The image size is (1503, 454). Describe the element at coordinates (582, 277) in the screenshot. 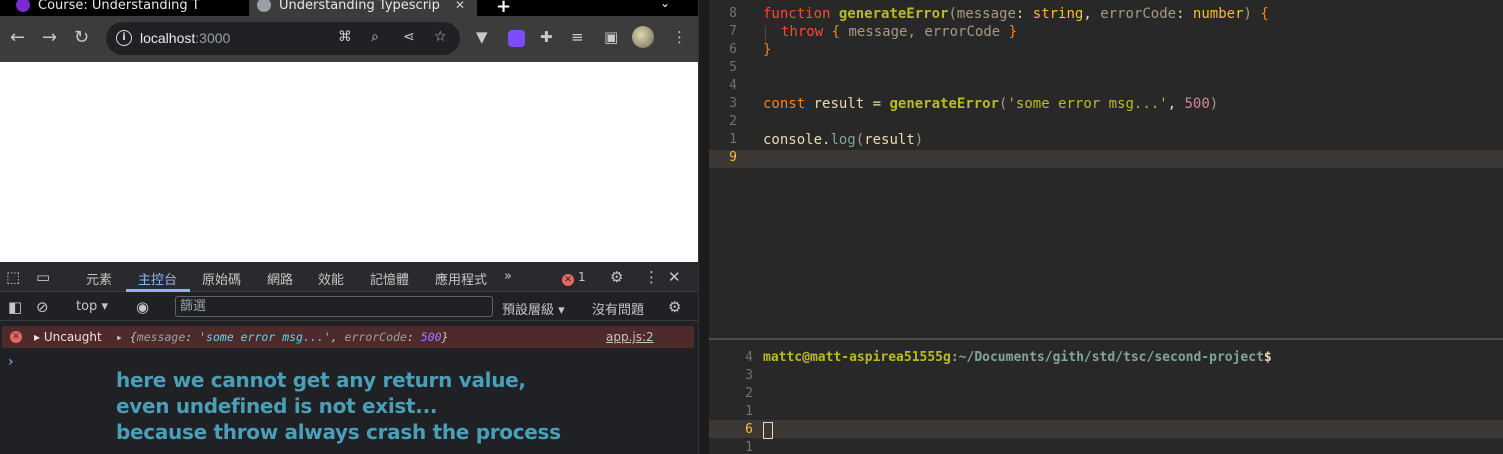

I see `error-count-value: 1` at that location.